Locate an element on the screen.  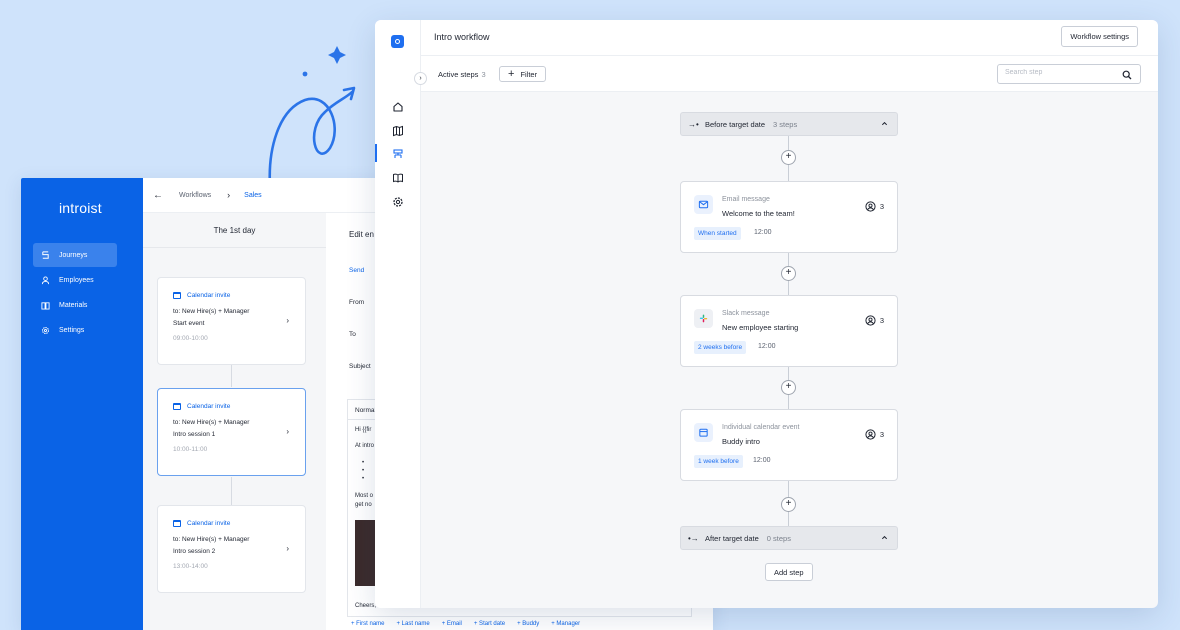
timing-tag: 1 week before is located at coordinates (718, 461).